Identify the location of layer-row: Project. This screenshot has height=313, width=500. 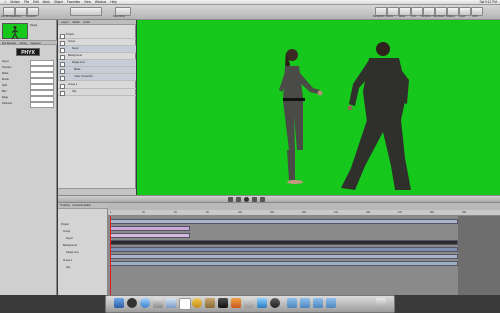
(97, 35).